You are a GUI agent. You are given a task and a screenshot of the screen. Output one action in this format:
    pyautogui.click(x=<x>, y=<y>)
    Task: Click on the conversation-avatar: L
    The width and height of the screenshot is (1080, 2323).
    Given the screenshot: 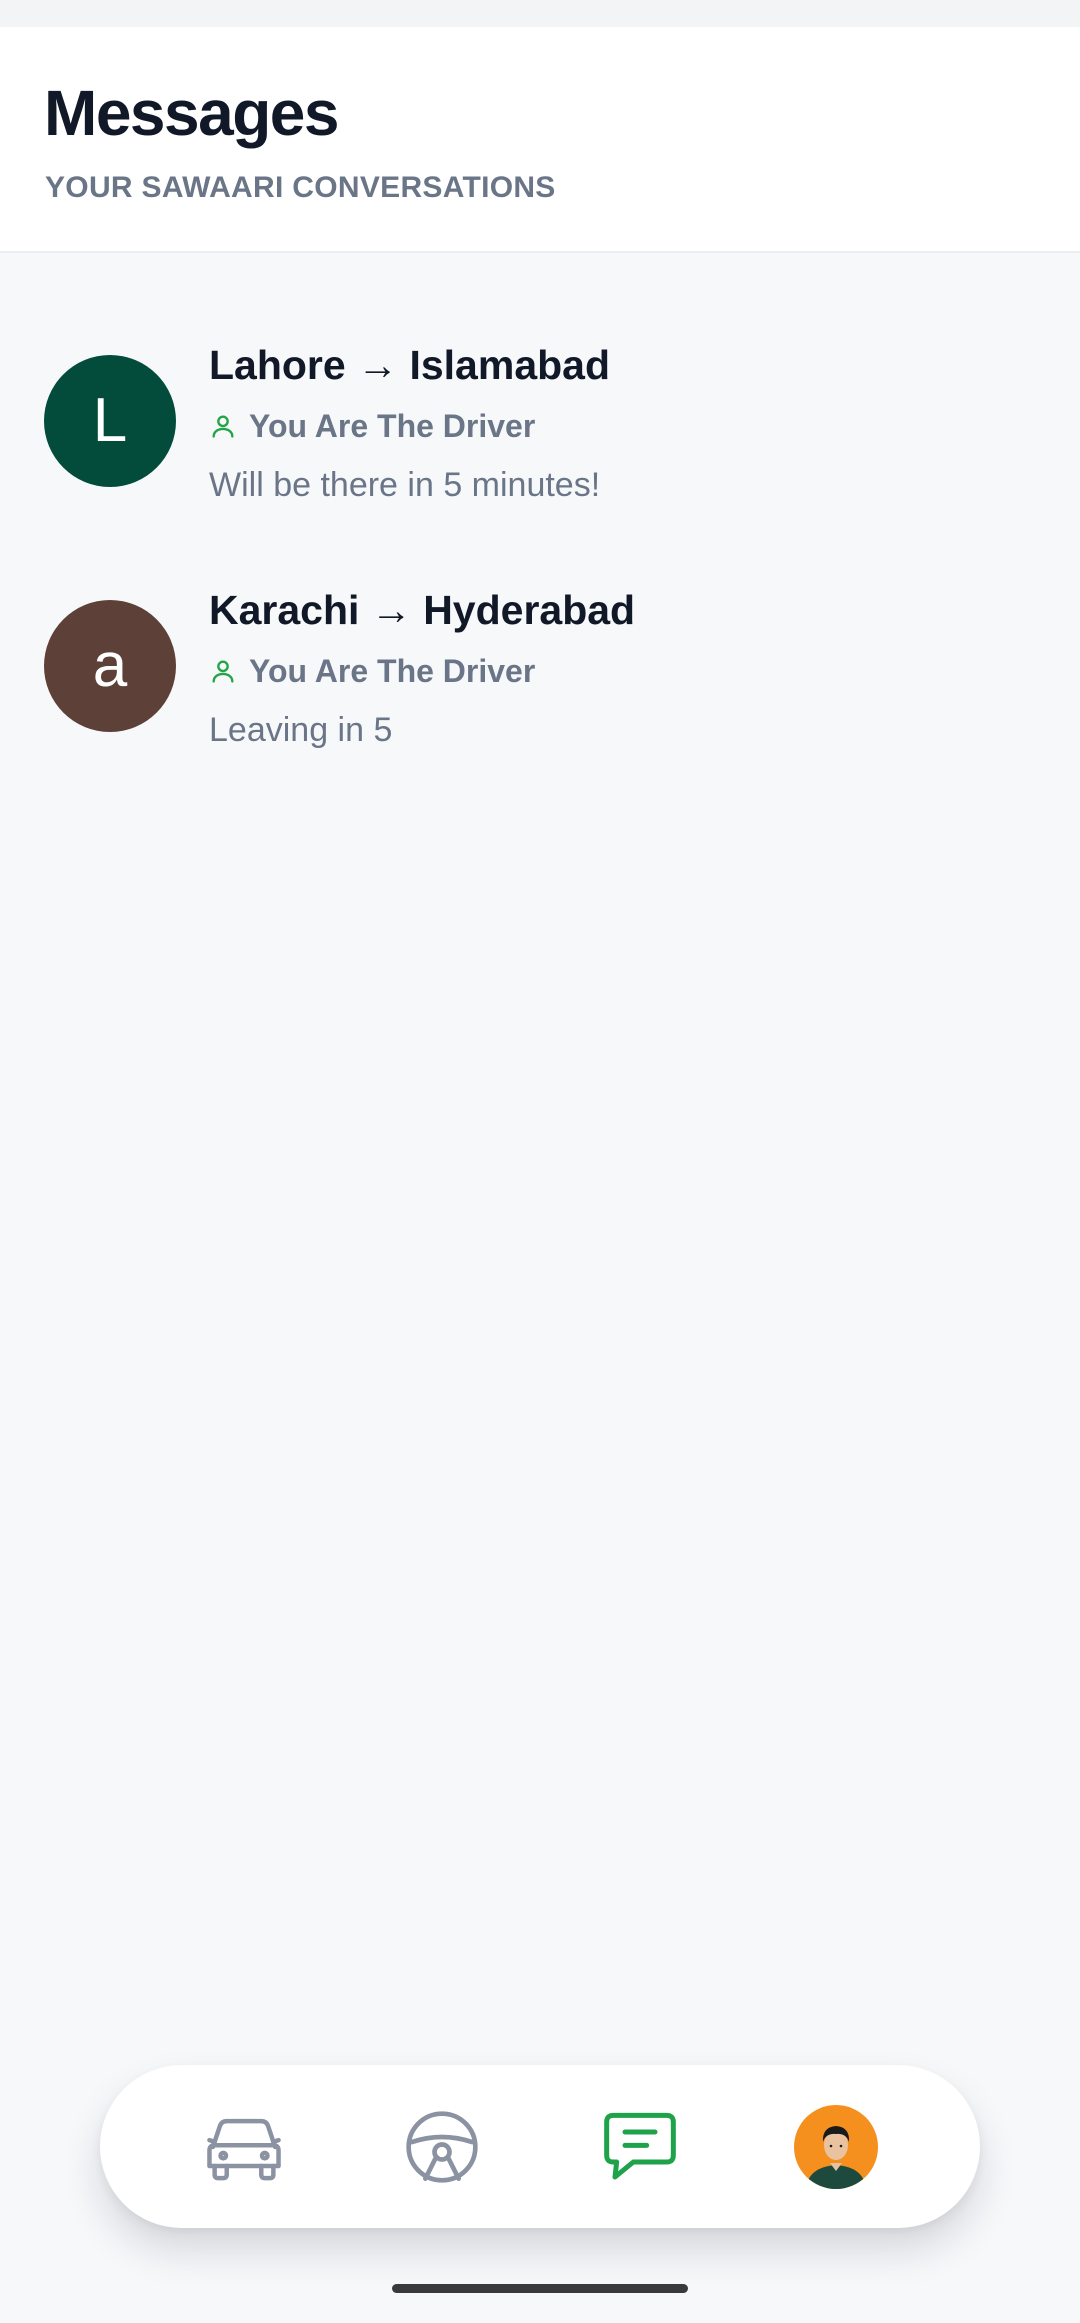 What is the action you would take?
    pyautogui.click(x=110, y=421)
    